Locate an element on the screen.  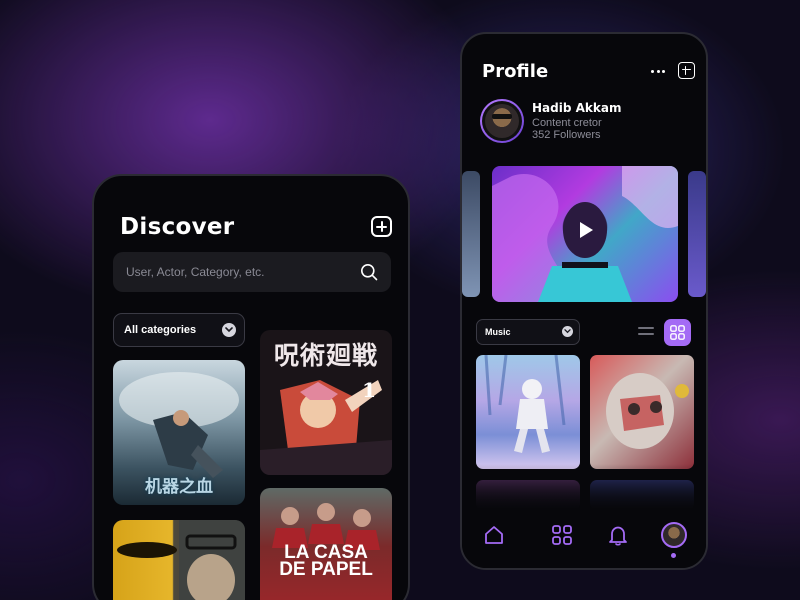
fade-overlay is located at coordinates (584, 489).